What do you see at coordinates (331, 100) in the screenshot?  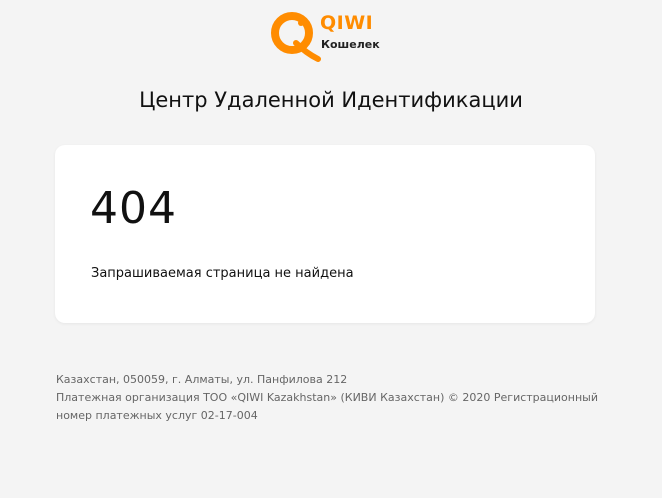 I see `page-title: Центр Удаленной Идентификации` at bounding box center [331, 100].